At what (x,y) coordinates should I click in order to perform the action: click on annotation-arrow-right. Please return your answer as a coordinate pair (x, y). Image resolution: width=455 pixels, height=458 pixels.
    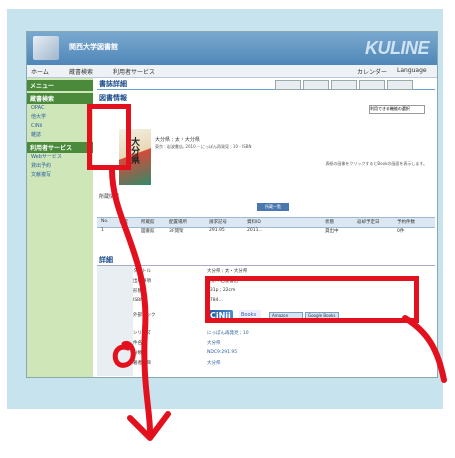
    Looking at the image, I should click on (424, 349).